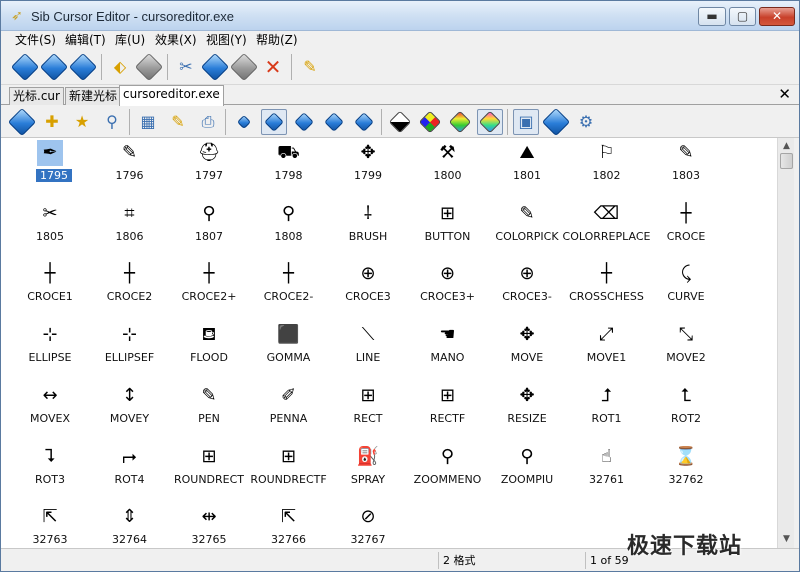 This screenshot has height=572, width=800. Describe the element at coordinates (85, 40) in the screenshot. I see `menu-edit: 编辑(T)` at that location.